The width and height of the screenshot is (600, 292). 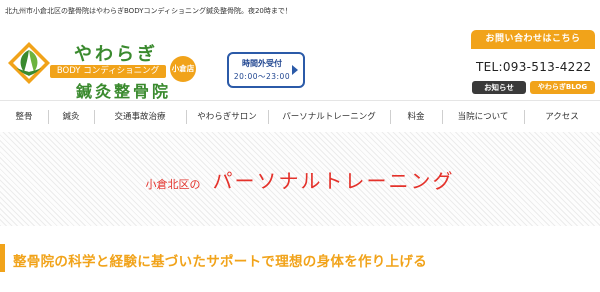 What do you see at coordinates (29, 63) in the screenshot?
I see `leaf-hands-logo-icon` at bounding box center [29, 63].